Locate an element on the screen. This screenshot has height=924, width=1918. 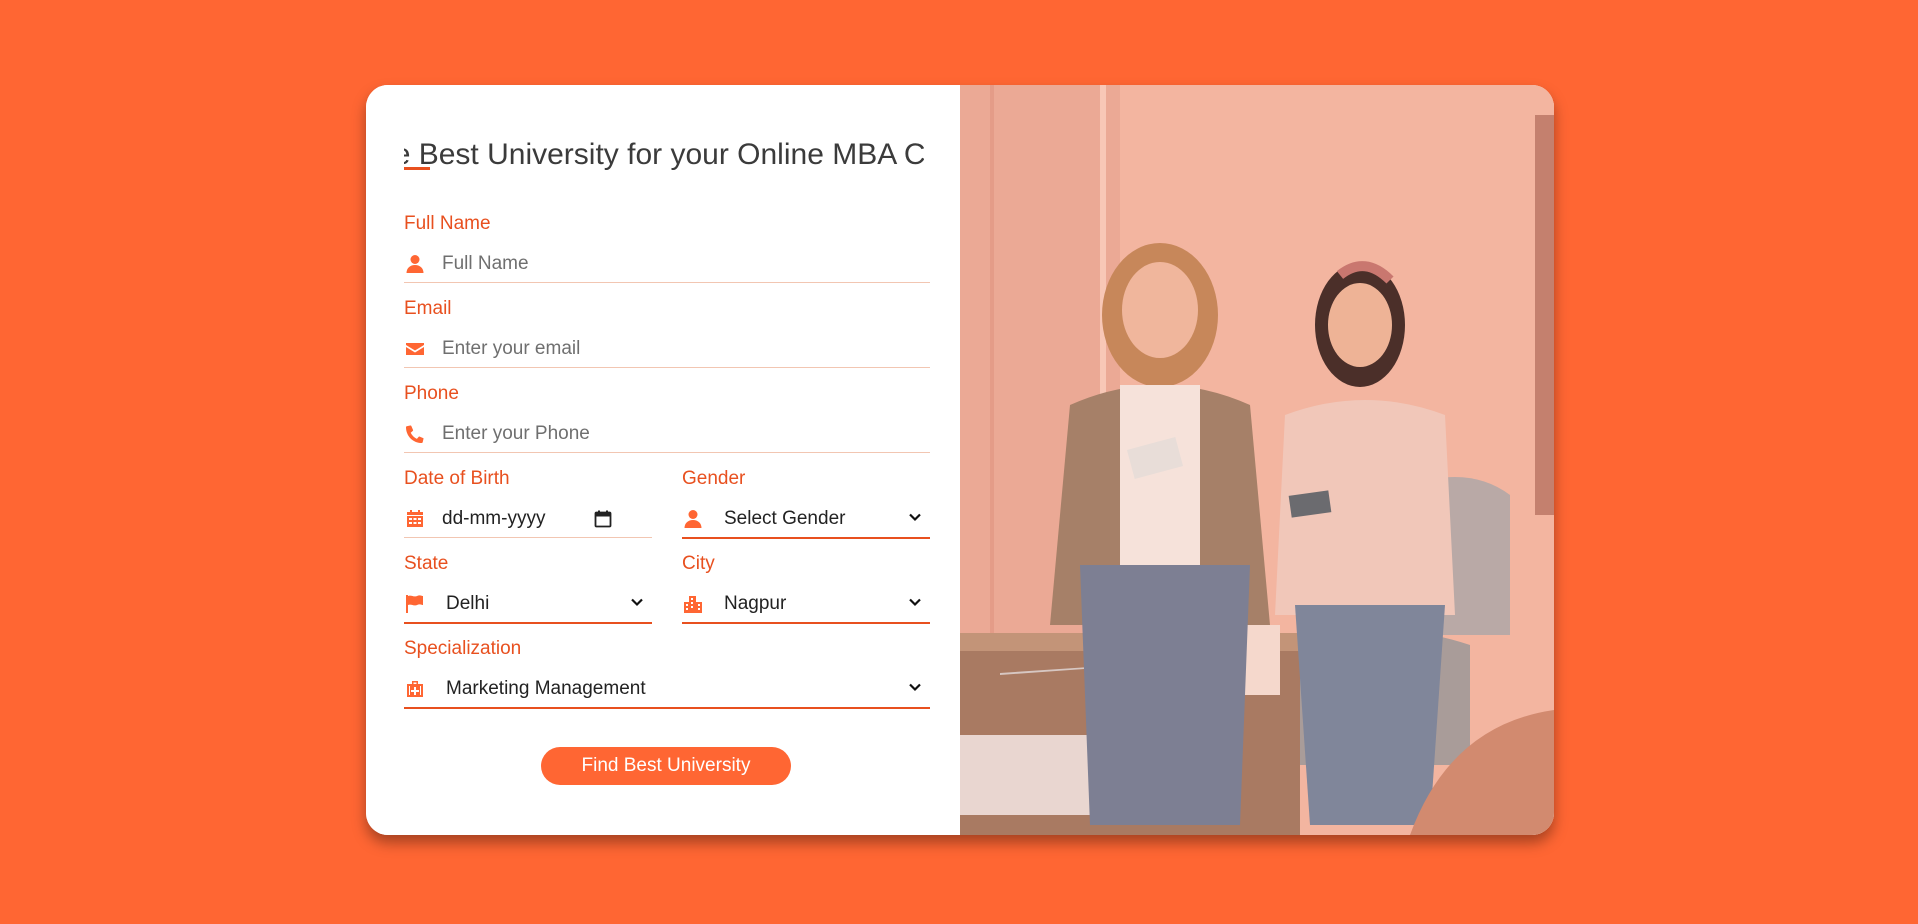
specialization-select: Marketing Management is located at coordinates (667, 690).